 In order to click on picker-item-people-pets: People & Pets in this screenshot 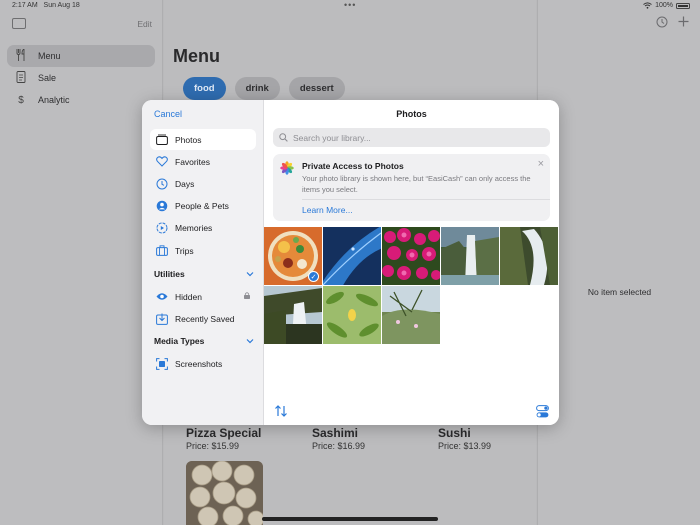, I will do `click(203, 205)`.